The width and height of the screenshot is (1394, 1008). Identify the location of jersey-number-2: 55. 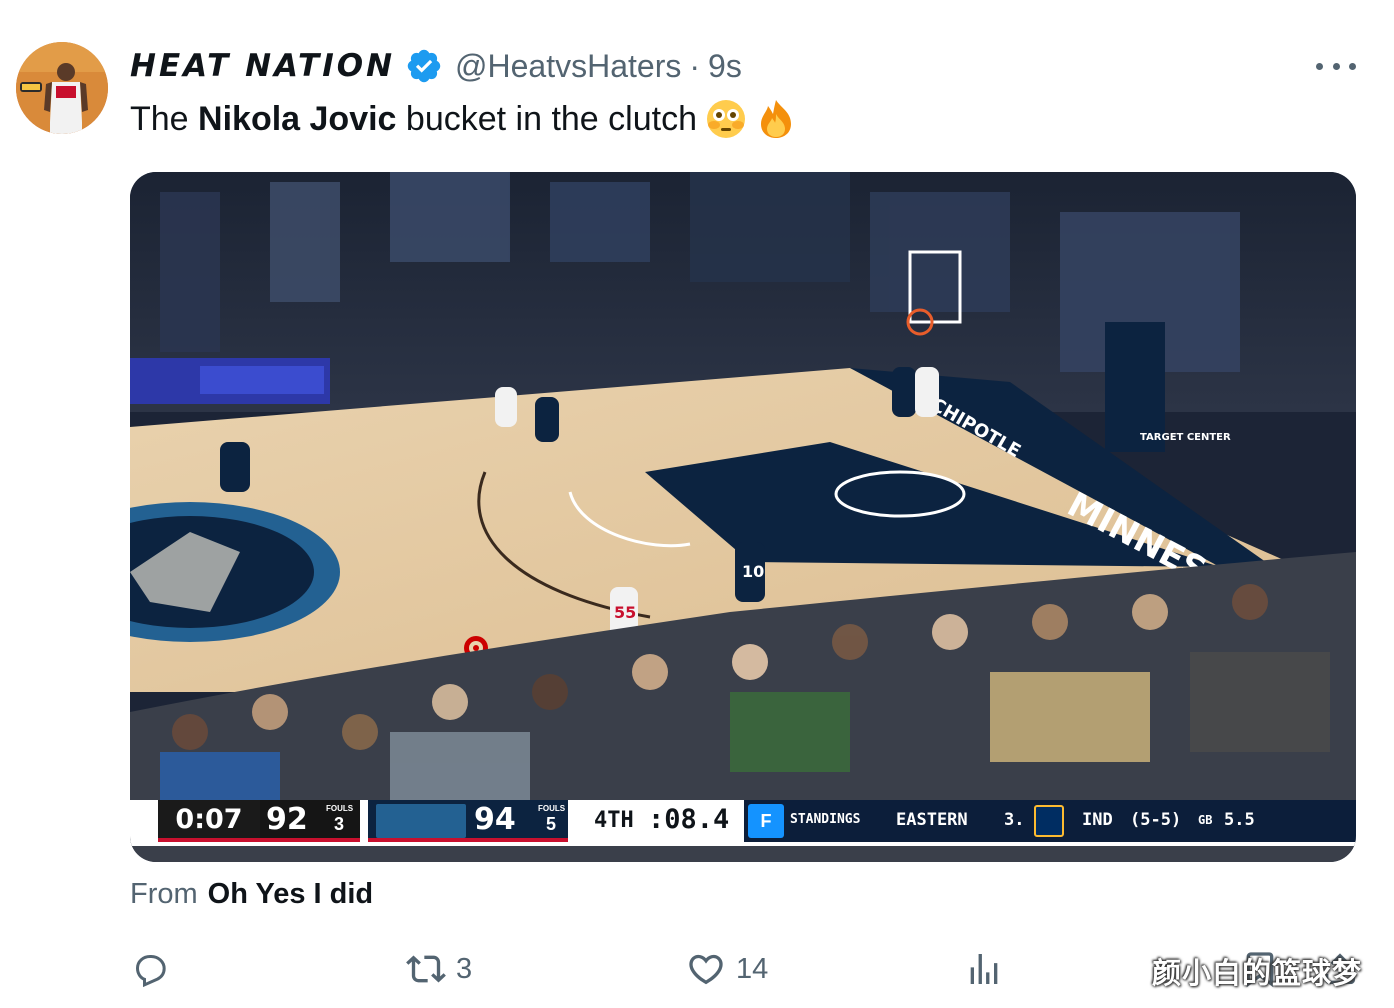
(625, 612).